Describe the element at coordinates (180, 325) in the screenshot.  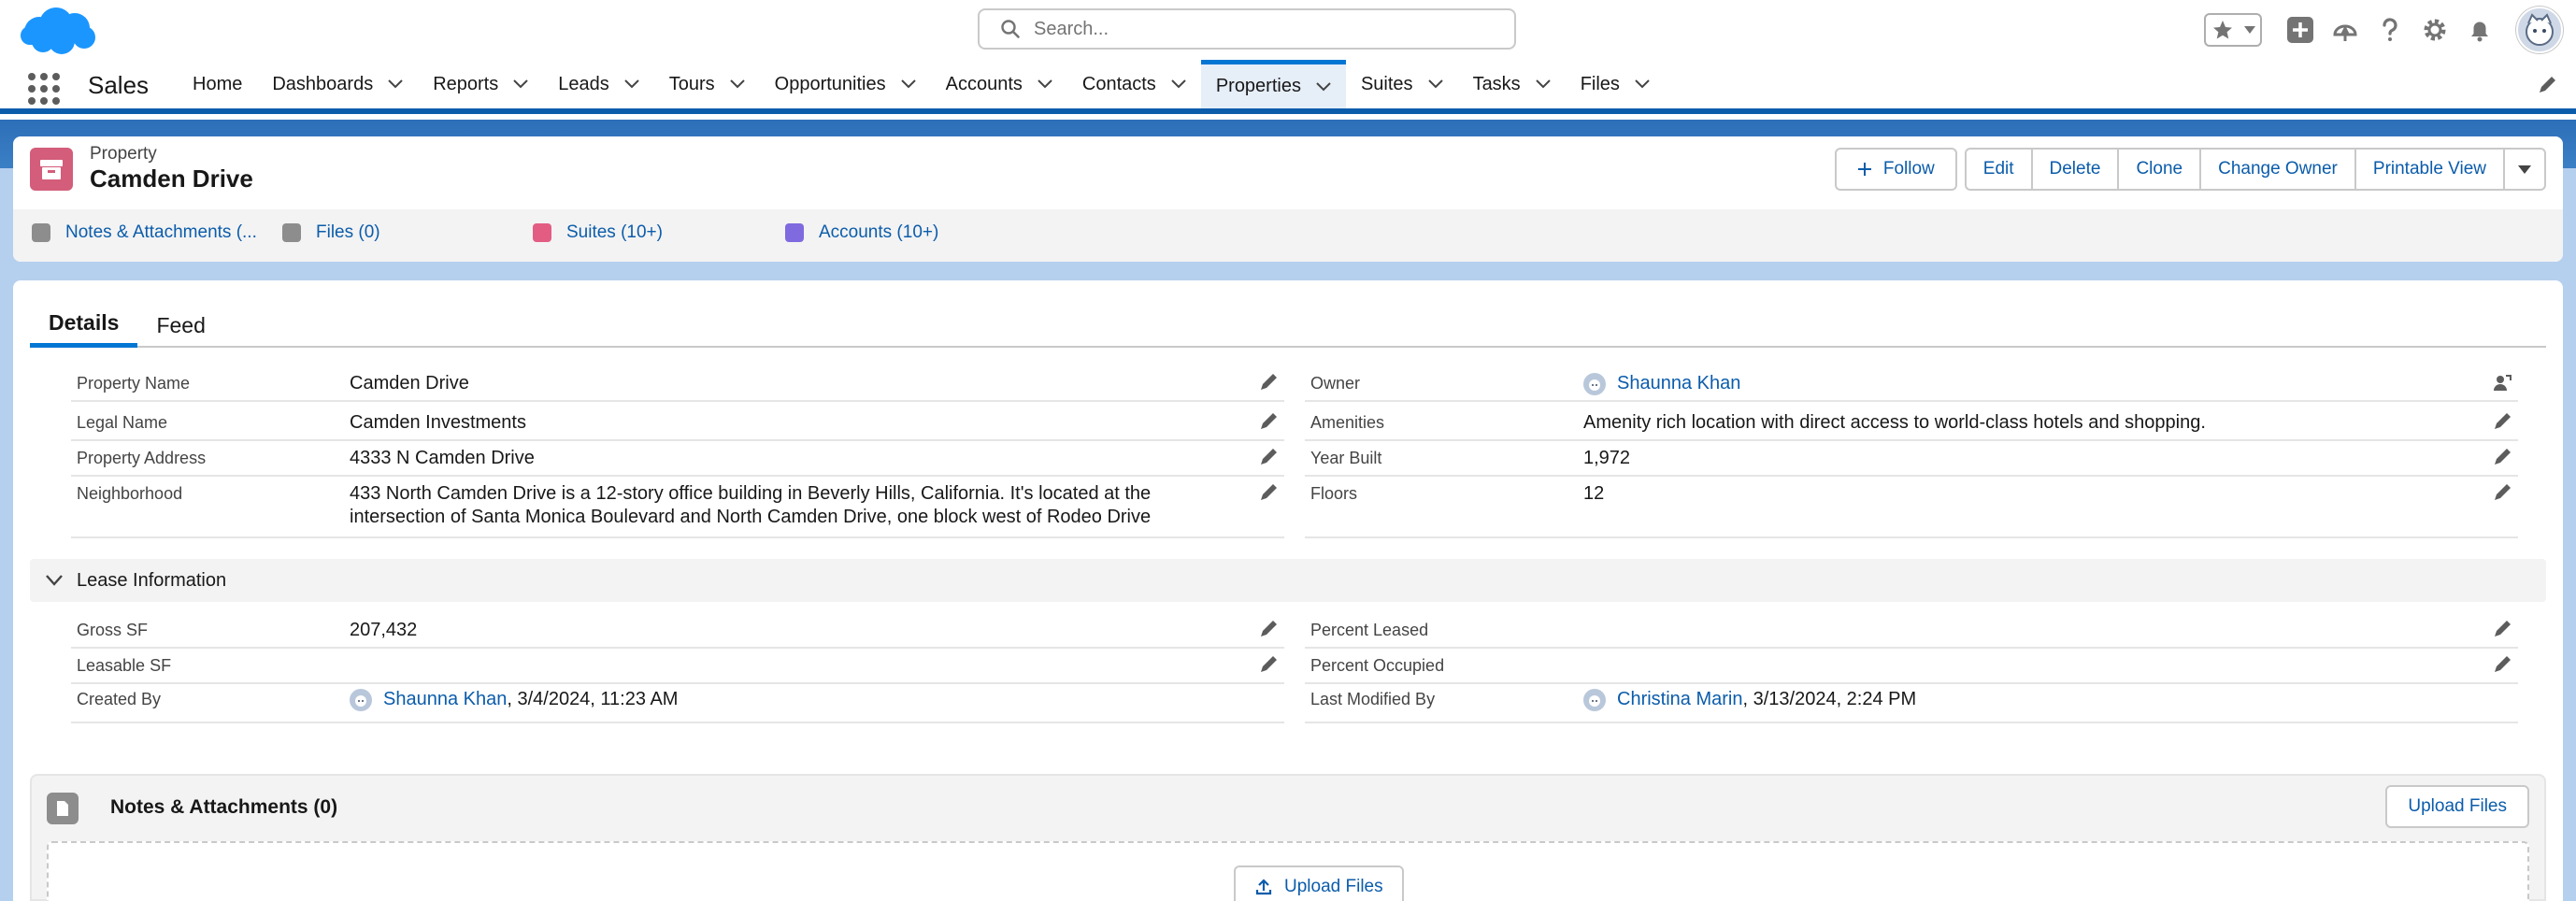
I see `tab-feed: Feed` at that location.